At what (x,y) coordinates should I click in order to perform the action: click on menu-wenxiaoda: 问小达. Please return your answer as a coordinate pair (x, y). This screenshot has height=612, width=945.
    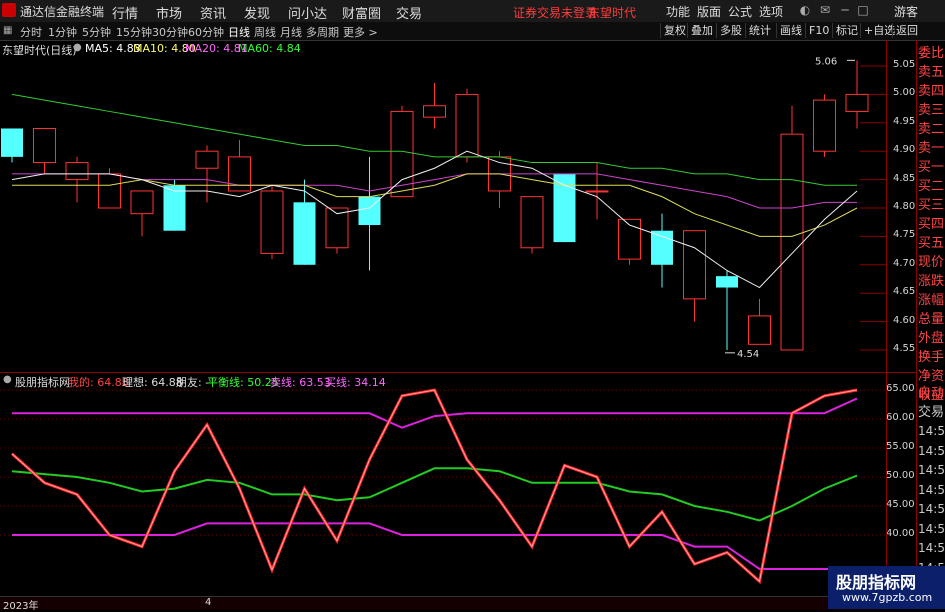
    Looking at the image, I should click on (307, 12).